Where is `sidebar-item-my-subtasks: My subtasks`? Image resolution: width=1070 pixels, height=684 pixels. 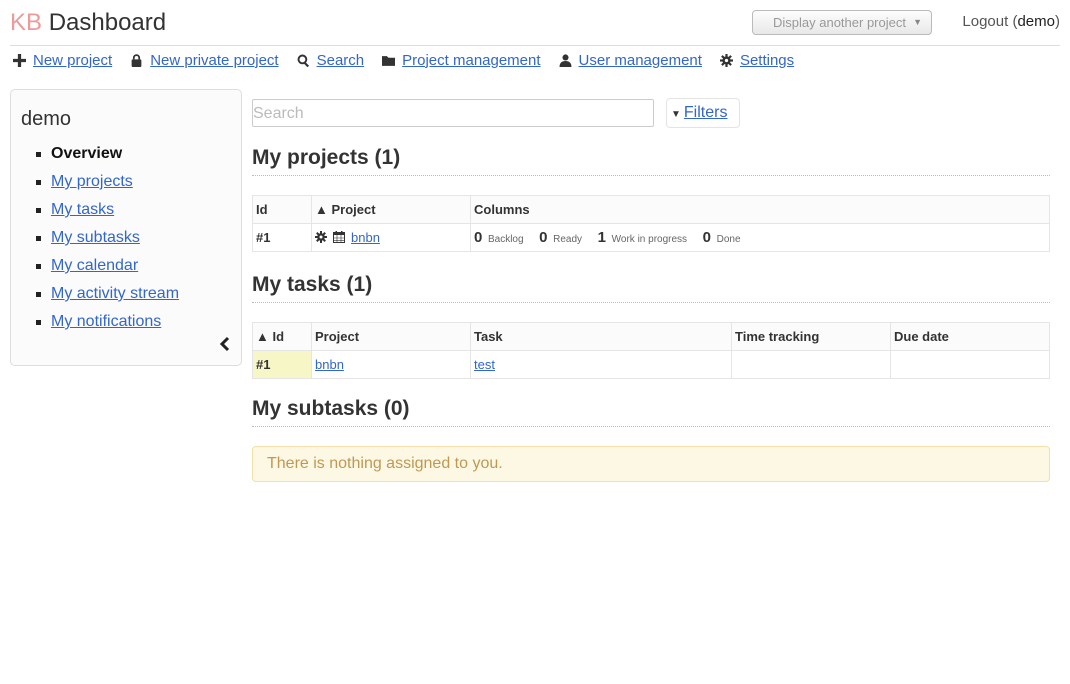
sidebar-item-my-subtasks: My subtasks is located at coordinates (107, 238).